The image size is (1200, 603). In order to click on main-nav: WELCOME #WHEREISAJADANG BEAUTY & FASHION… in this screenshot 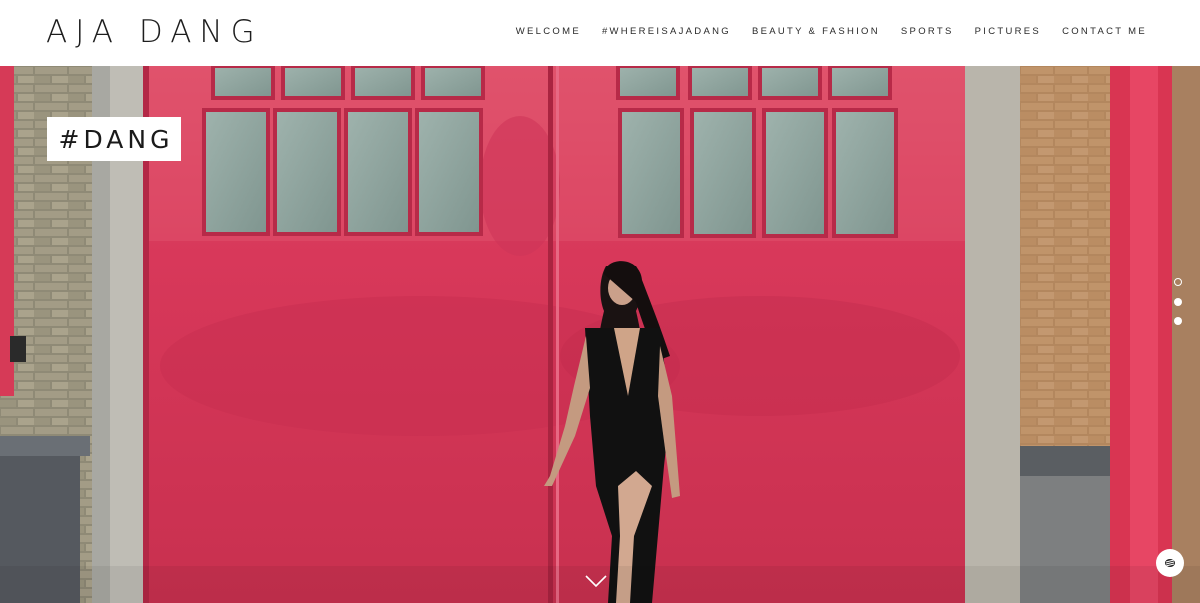, I will do `click(821, 32)`.